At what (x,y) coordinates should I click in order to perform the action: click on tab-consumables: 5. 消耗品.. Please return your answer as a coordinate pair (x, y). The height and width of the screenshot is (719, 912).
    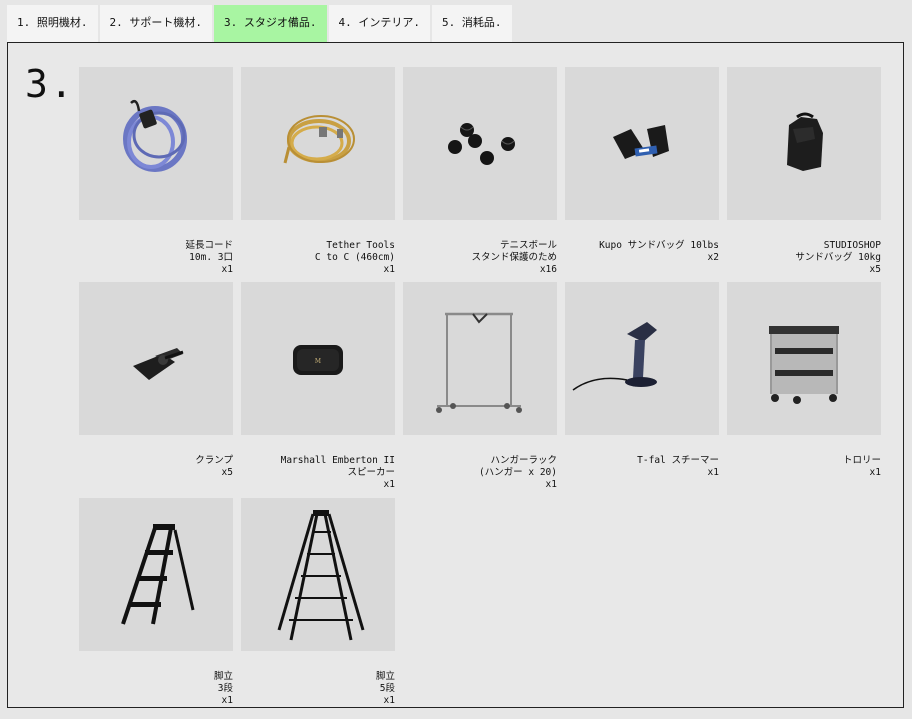
    Looking at the image, I should click on (472, 23).